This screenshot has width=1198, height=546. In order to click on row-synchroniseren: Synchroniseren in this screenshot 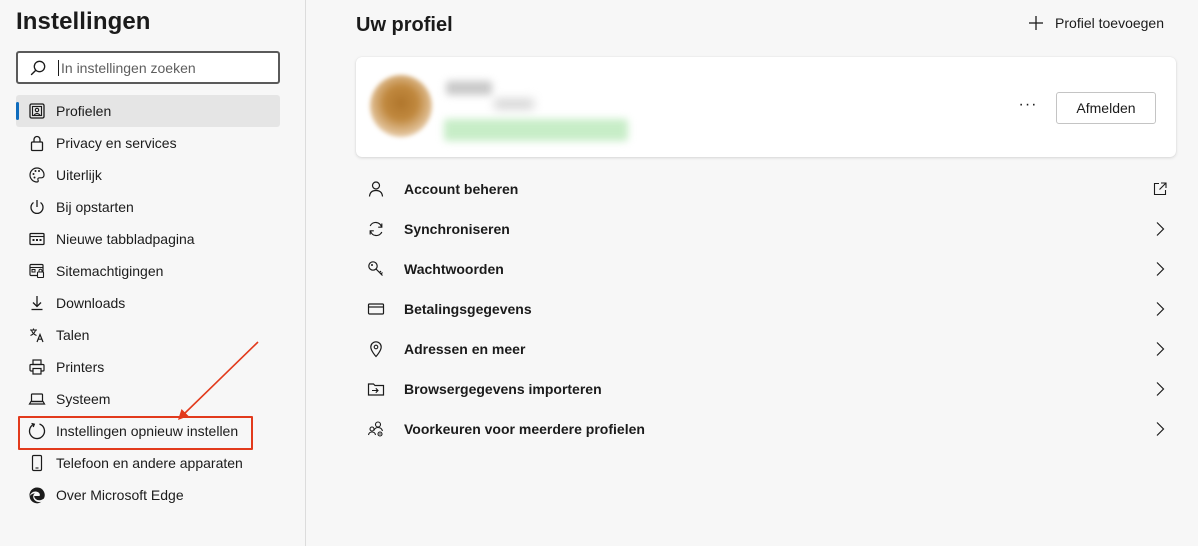, I will do `click(766, 229)`.